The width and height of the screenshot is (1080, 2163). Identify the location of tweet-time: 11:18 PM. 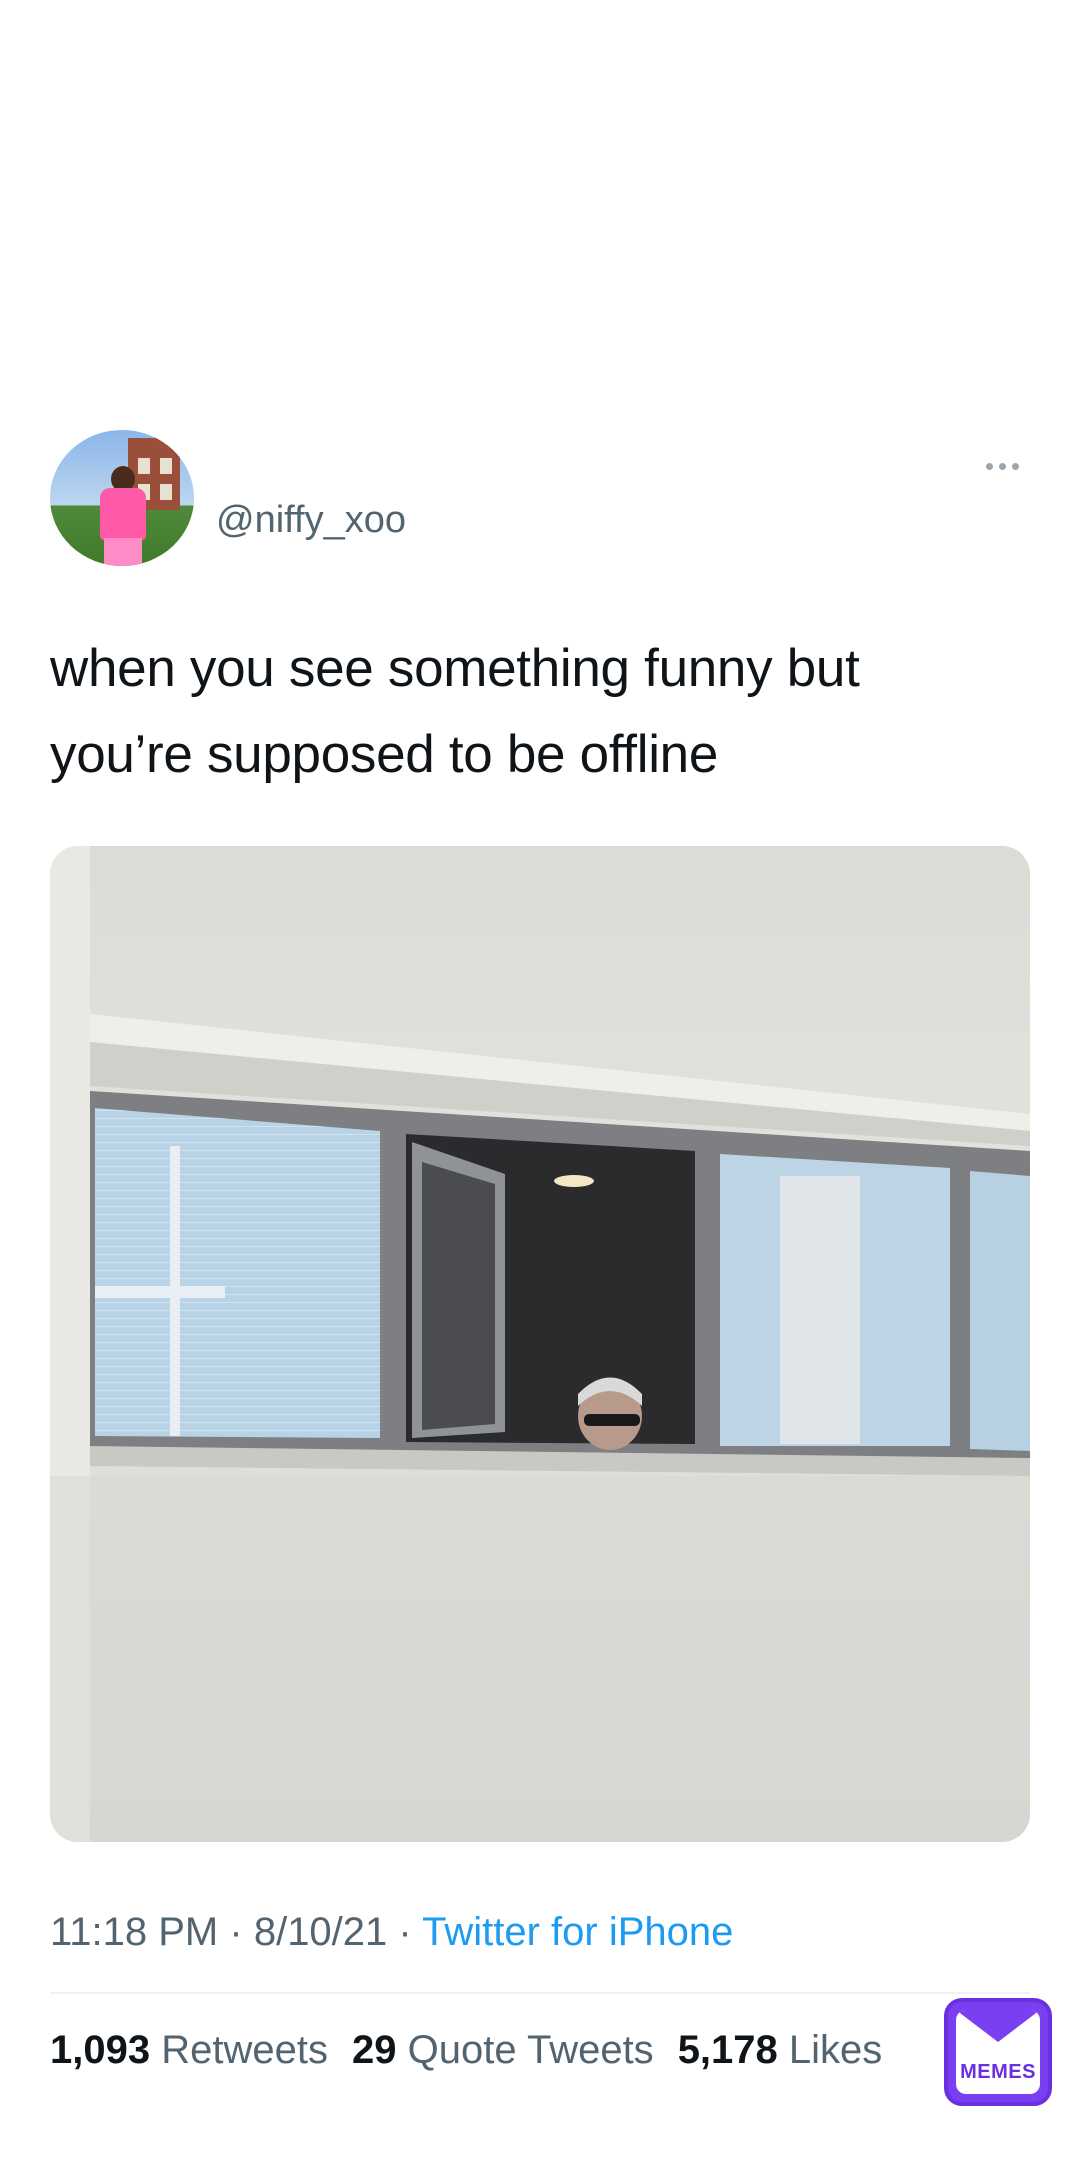
(134, 1932).